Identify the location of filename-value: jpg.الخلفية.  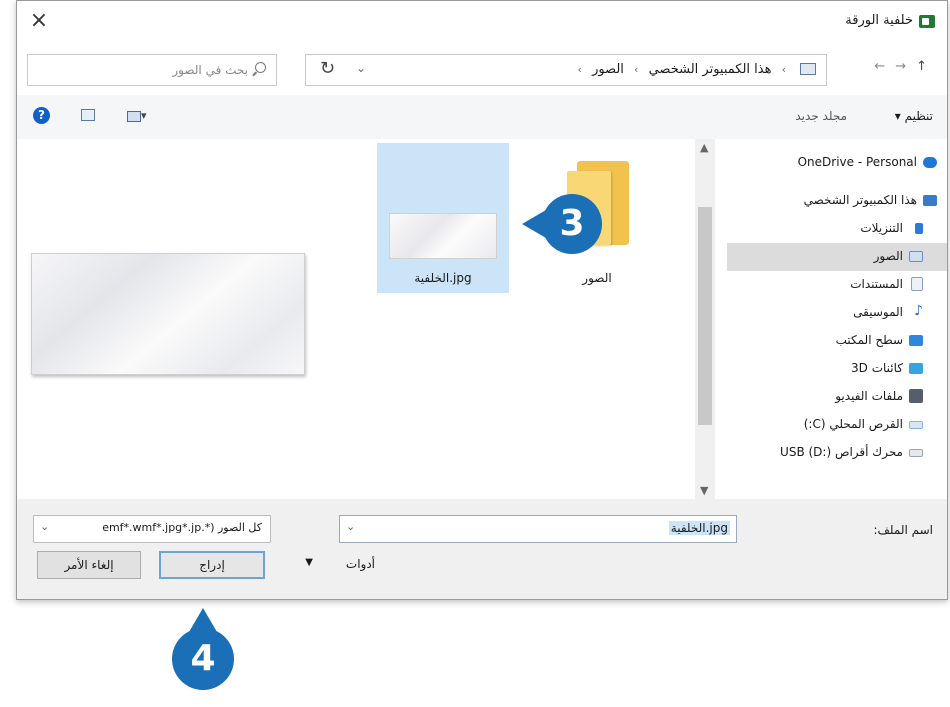
(699, 528).